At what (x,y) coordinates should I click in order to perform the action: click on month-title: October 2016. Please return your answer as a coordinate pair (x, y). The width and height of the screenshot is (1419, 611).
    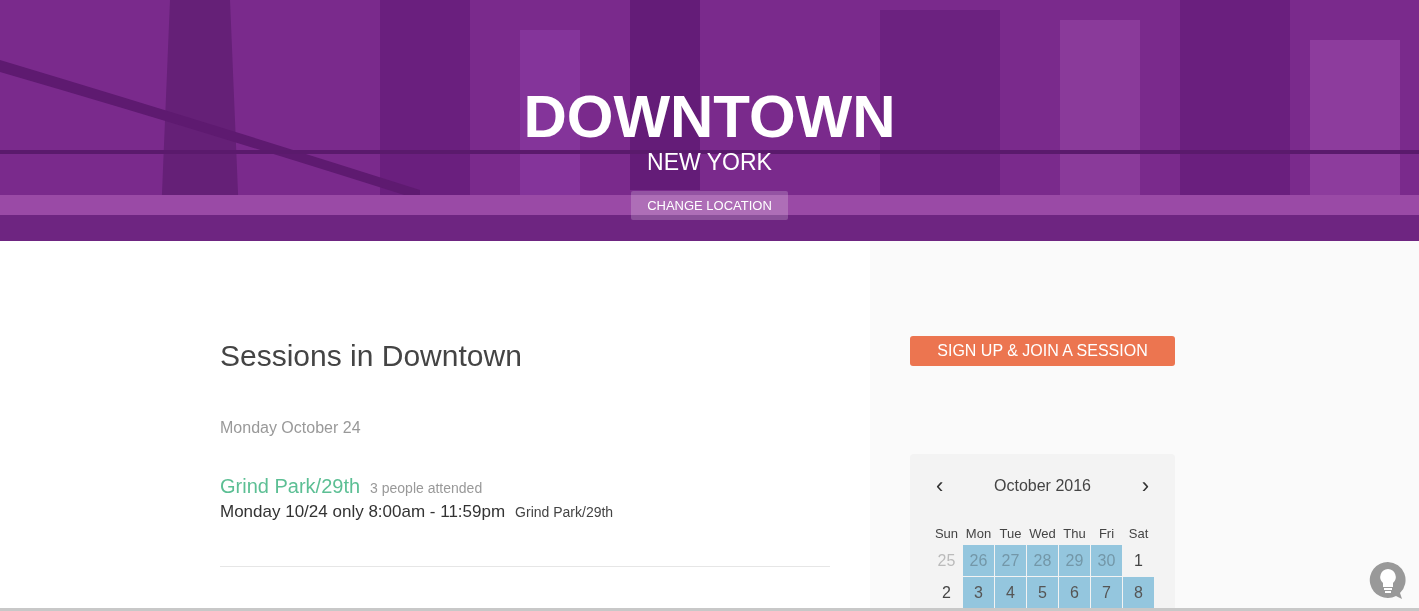
    Looking at the image, I should click on (1042, 486).